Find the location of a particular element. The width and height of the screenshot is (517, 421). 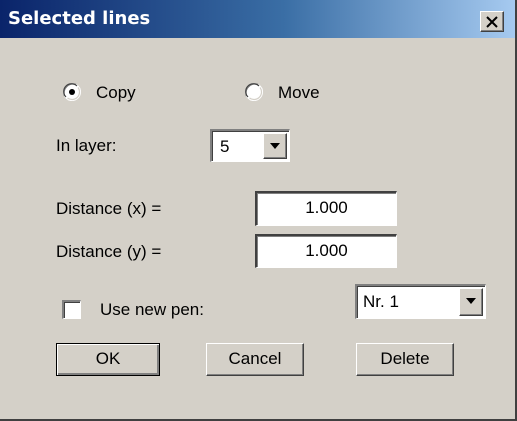

copy-label: Copy is located at coordinates (116, 92).